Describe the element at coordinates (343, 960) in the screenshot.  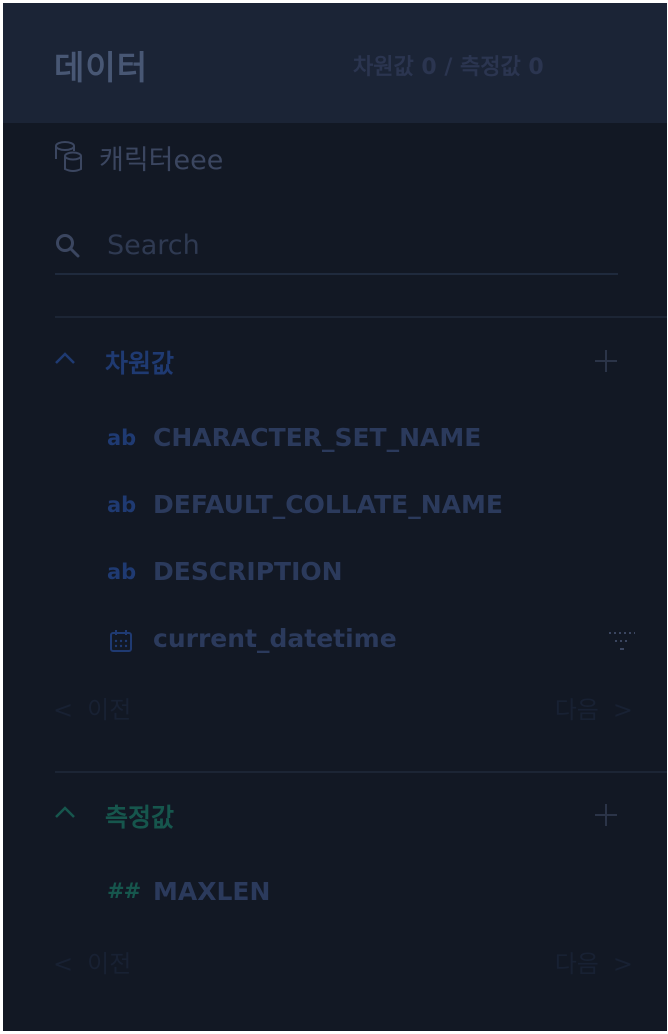
I see `measures-pager: < 이전 다음 >` at that location.